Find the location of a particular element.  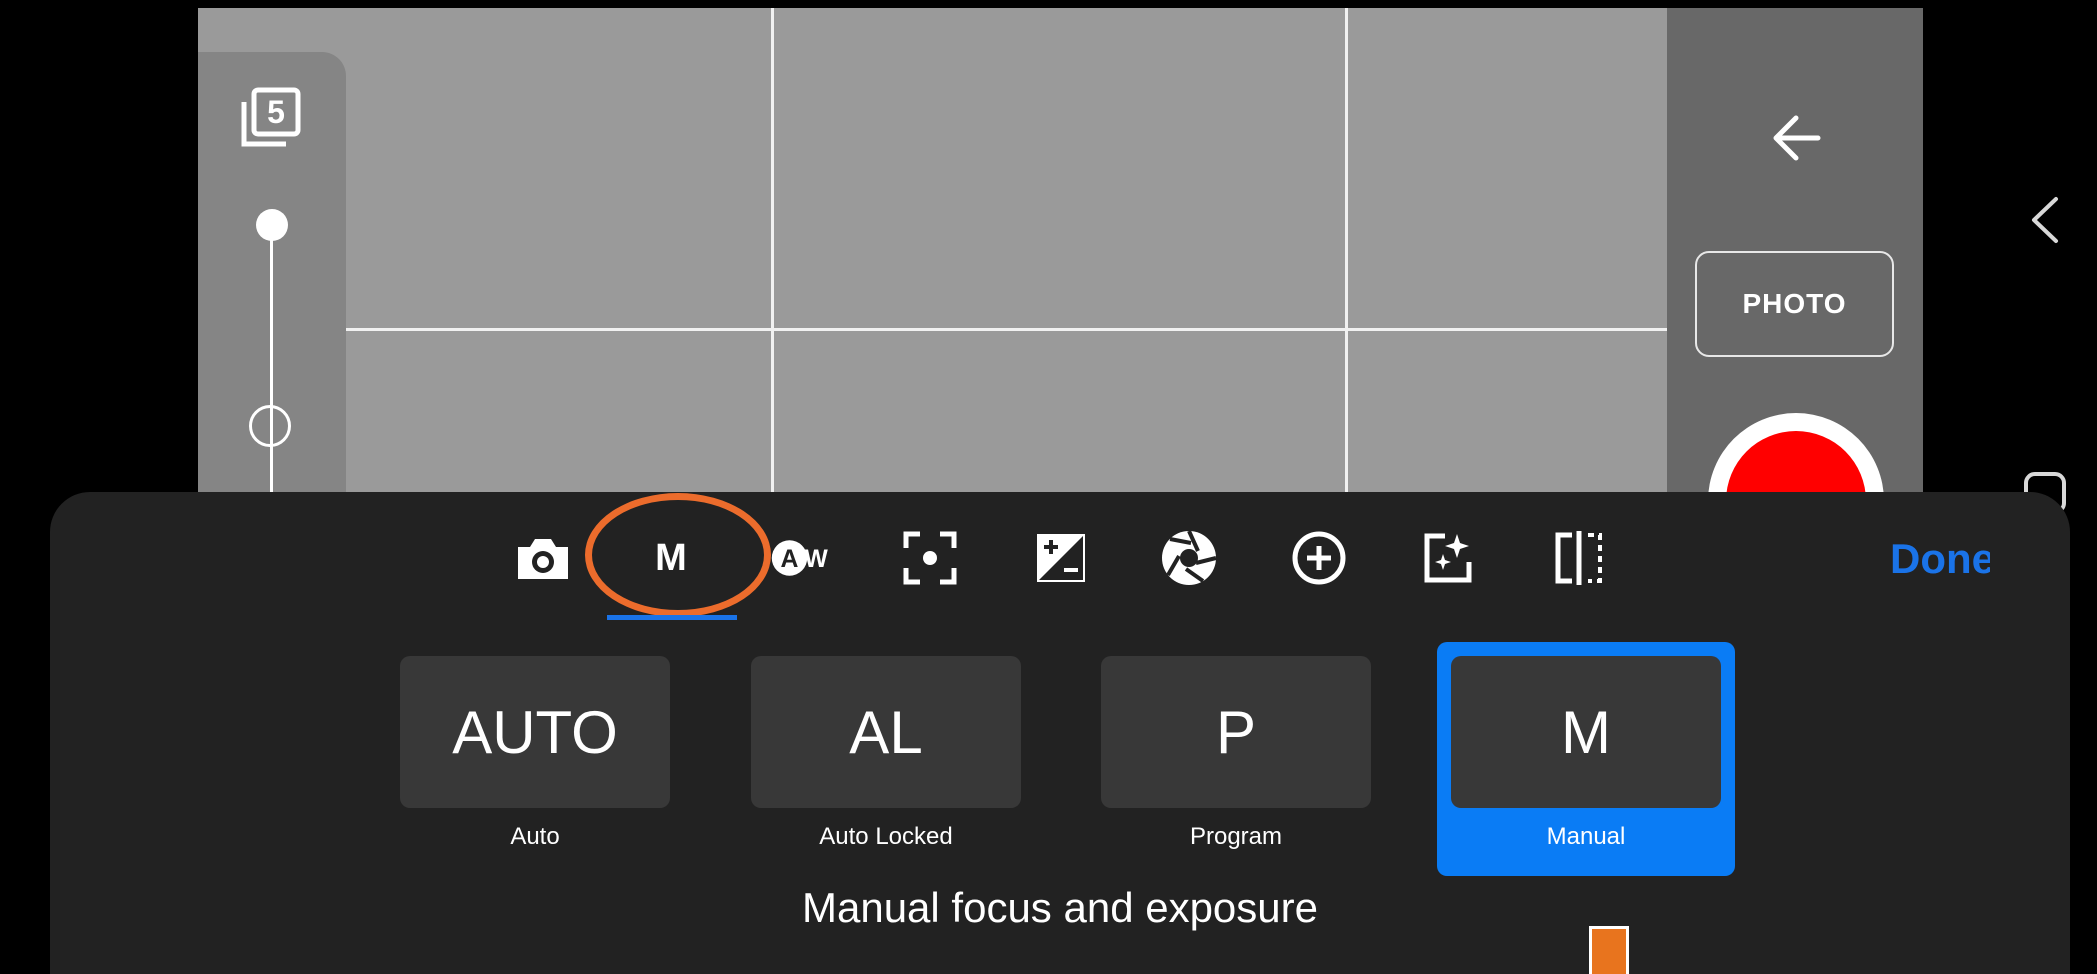

grid-line-horizontal is located at coordinates (1060, 329).